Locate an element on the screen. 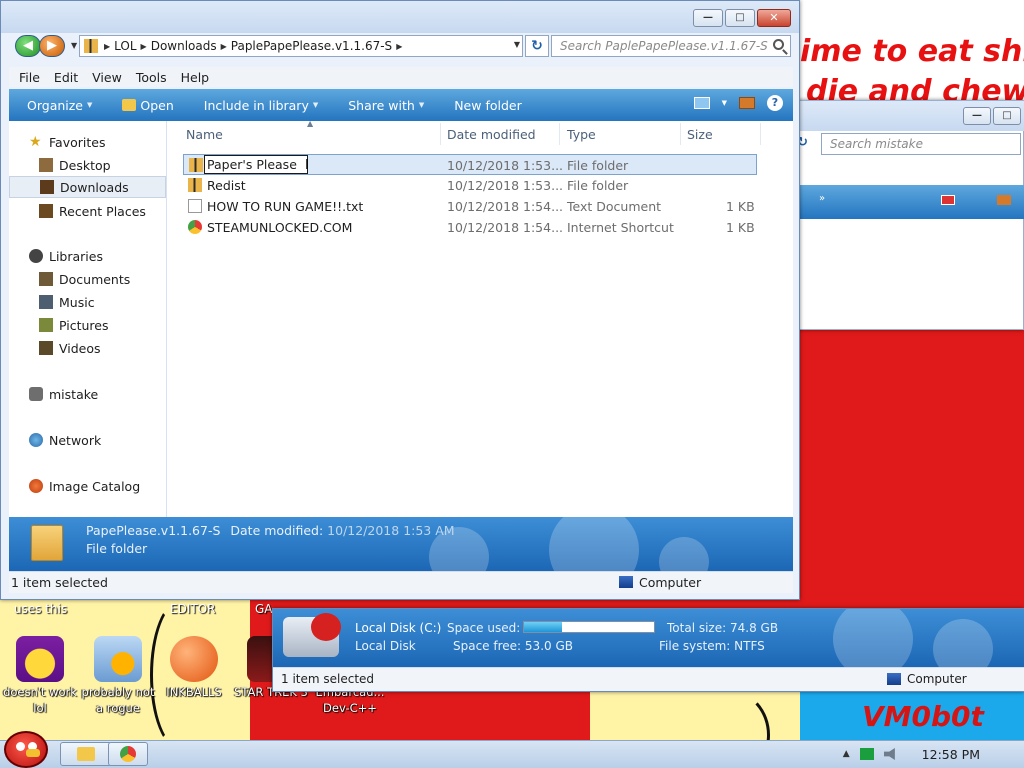 The image size is (1024, 768). nav-documents: Documents is located at coordinates (87, 279).